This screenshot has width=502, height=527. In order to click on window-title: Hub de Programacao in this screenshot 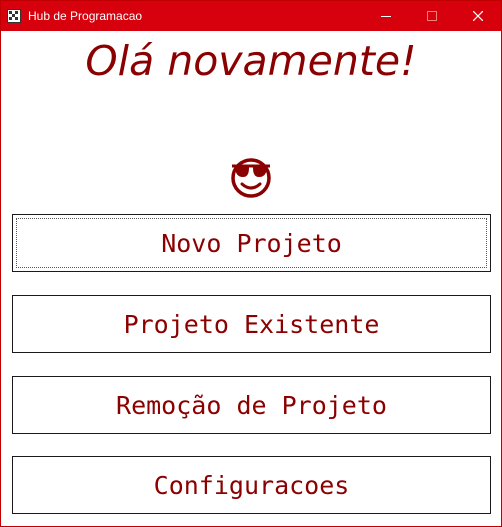, I will do `click(85, 16)`.